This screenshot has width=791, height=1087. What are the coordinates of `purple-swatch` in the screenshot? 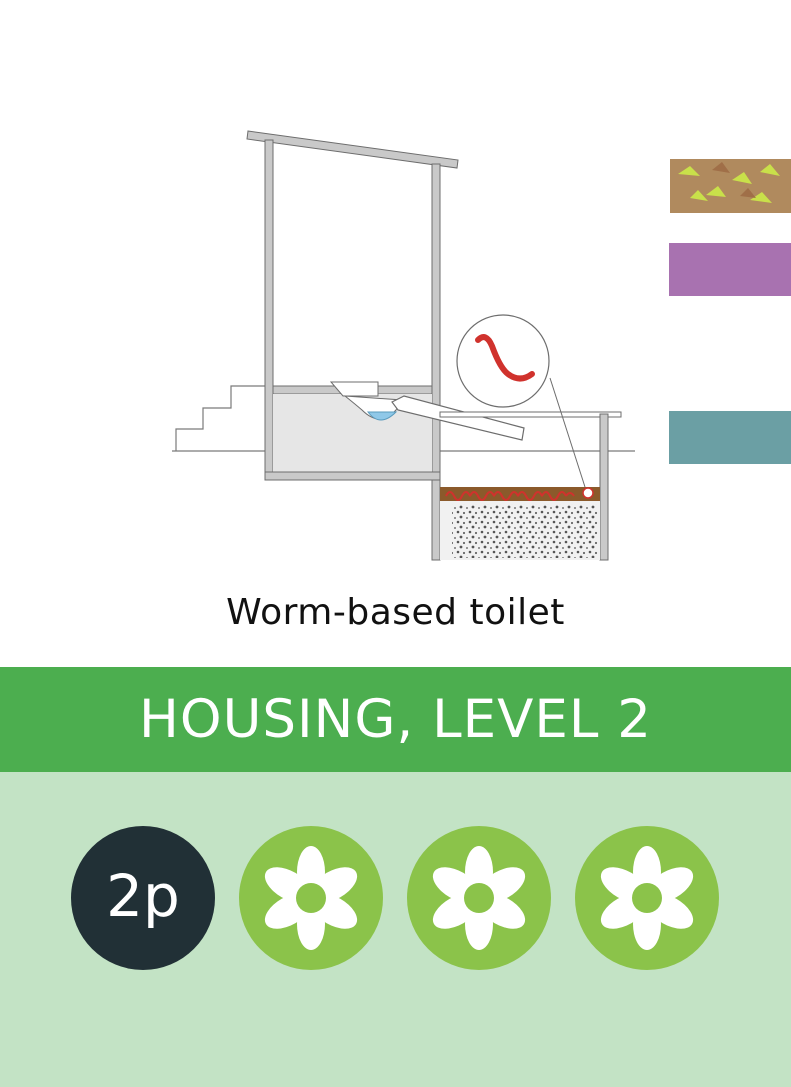 It's located at (730, 269).